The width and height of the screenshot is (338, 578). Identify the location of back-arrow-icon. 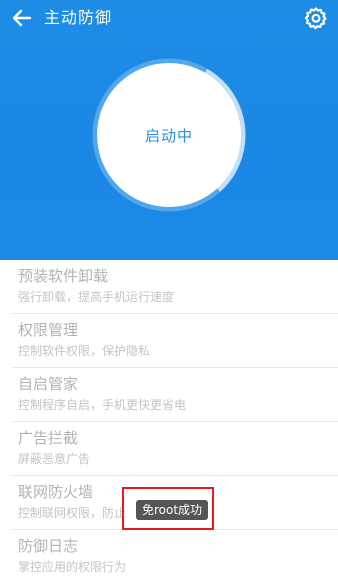
(22, 18).